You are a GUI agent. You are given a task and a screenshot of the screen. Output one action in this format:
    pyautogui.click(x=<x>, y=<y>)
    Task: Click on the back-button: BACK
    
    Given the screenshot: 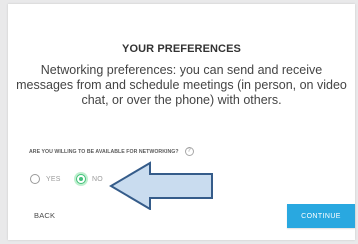 What is the action you would take?
    pyautogui.click(x=44, y=215)
    